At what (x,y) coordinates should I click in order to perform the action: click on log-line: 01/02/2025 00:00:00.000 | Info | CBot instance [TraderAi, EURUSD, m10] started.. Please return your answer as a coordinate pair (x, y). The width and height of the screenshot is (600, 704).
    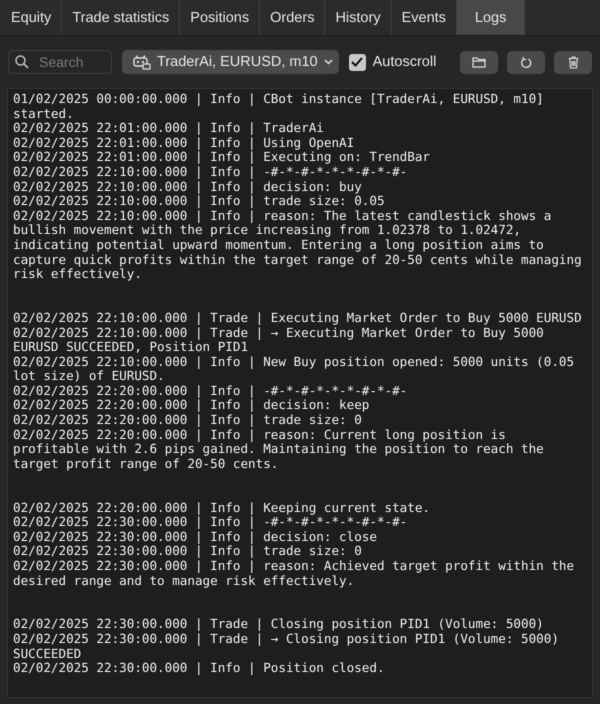
    Looking at the image, I should click on (279, 107).